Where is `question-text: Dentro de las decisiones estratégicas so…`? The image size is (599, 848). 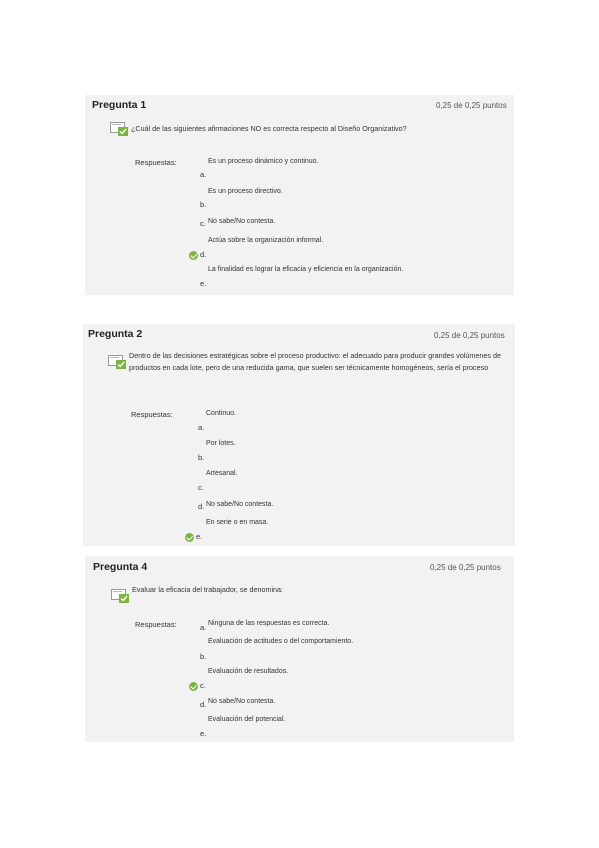 question-text: Dentro de las decisiones estratégicas so… is located at coordinates (315, 361).